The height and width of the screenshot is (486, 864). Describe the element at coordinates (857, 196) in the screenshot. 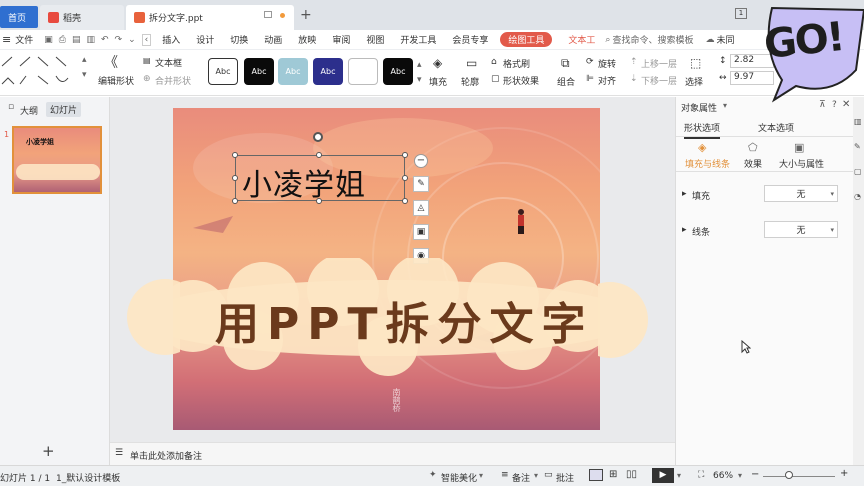

I see `sidebar-settings-icon: ◔` at that location.